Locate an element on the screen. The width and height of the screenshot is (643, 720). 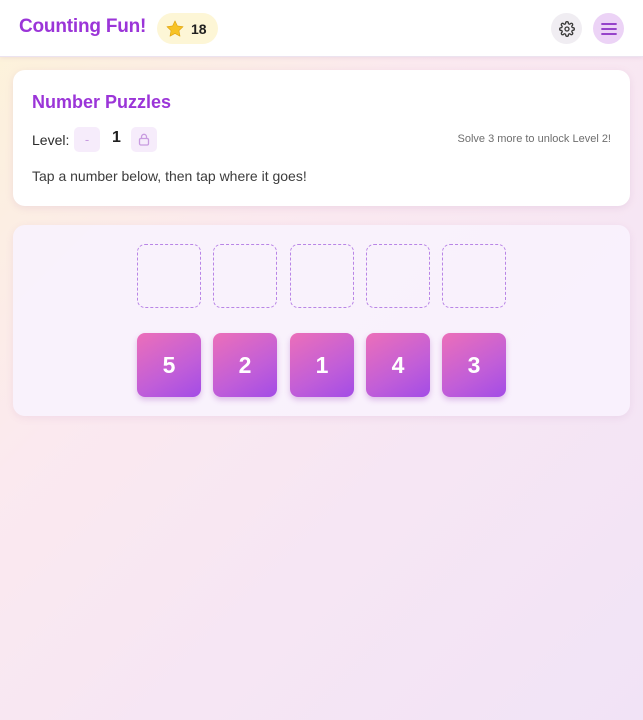
app-title: Counting Fun! is located at coordinates (83, 26).